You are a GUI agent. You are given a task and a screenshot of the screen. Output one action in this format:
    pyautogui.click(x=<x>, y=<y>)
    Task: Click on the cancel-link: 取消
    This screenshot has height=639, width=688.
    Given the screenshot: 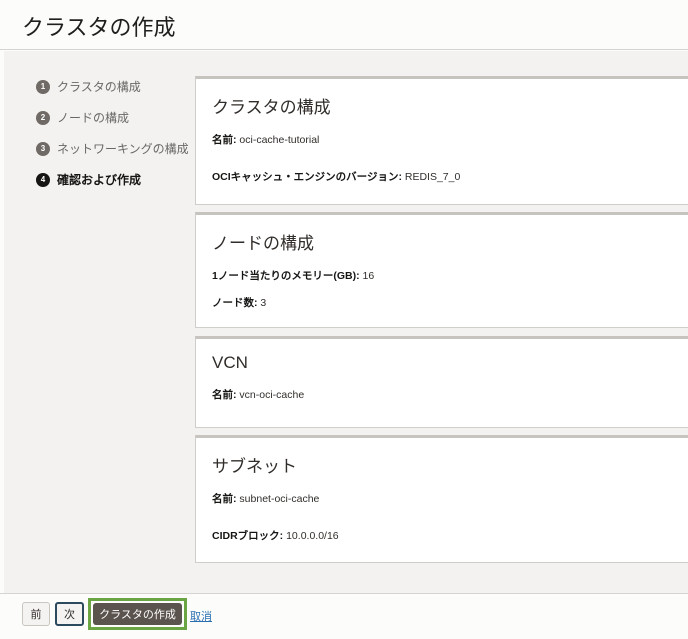 What is the action you would take?
    pyautogui.click(x=201, y=616)
    